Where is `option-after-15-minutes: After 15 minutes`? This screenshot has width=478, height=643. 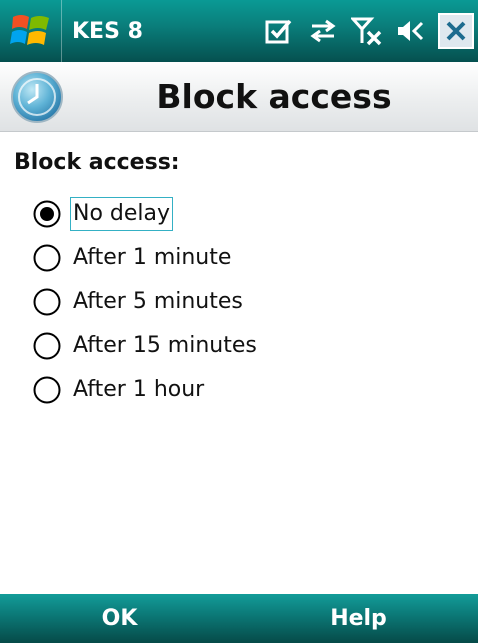
option-after-15-minutes: After 15 minutes is located at coordinates (242, 346).